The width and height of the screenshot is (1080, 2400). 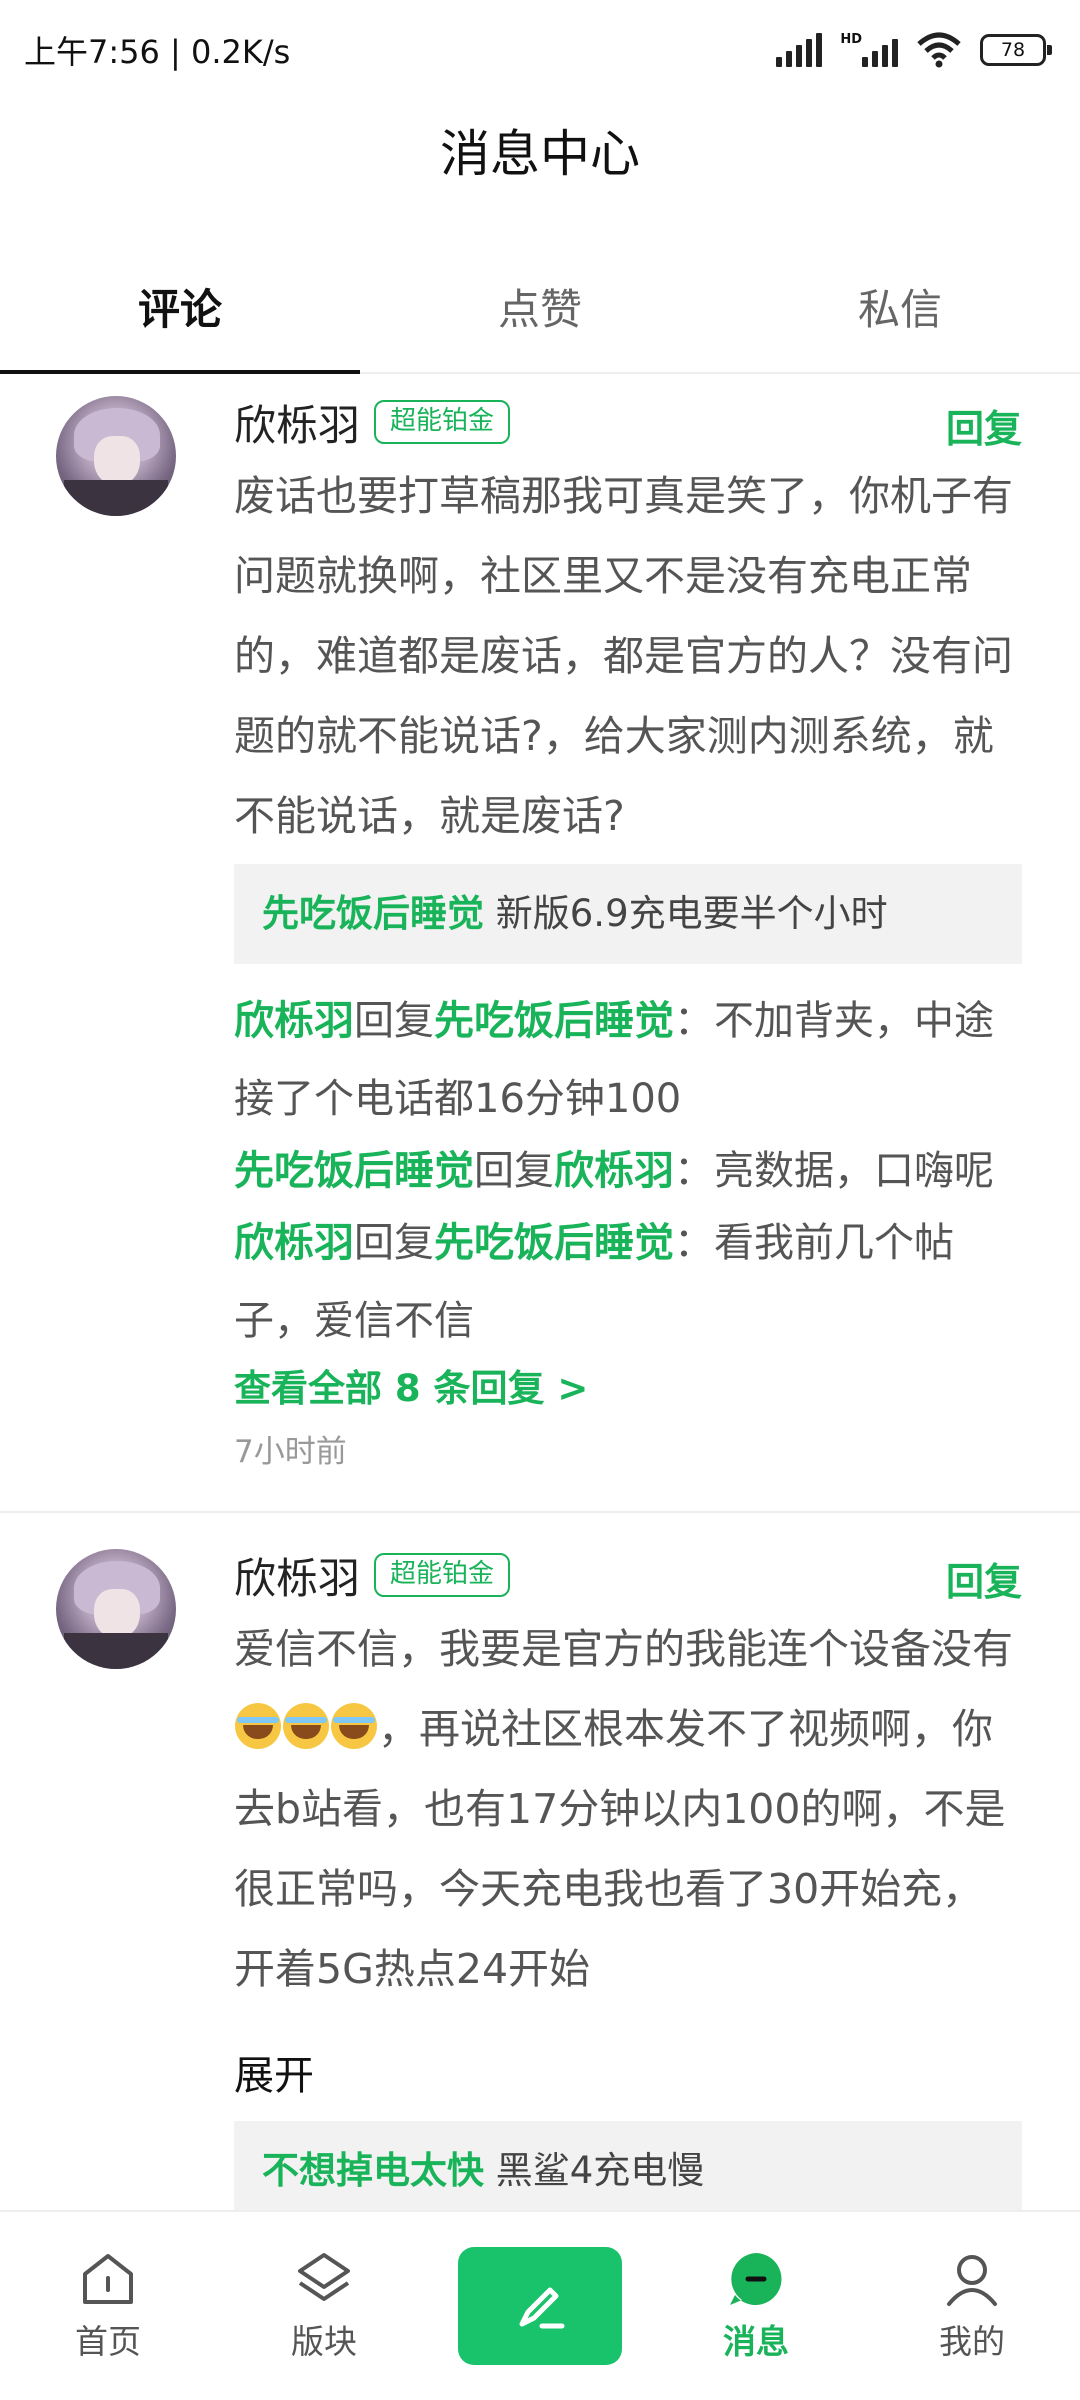 I want to click on compose-icon, so click(x=542, y=2308).